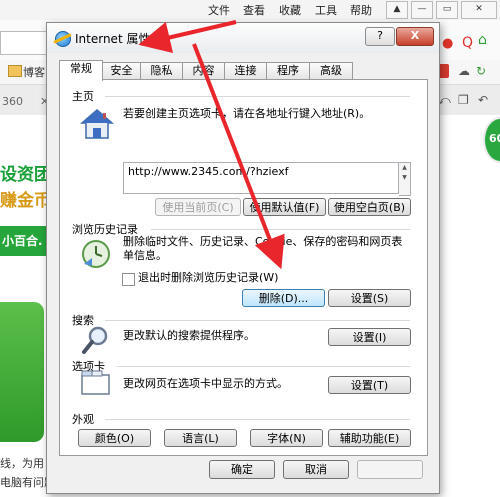 The image size is (500, 497). I want to click on skin-icon: ▲, so click(397, 10).